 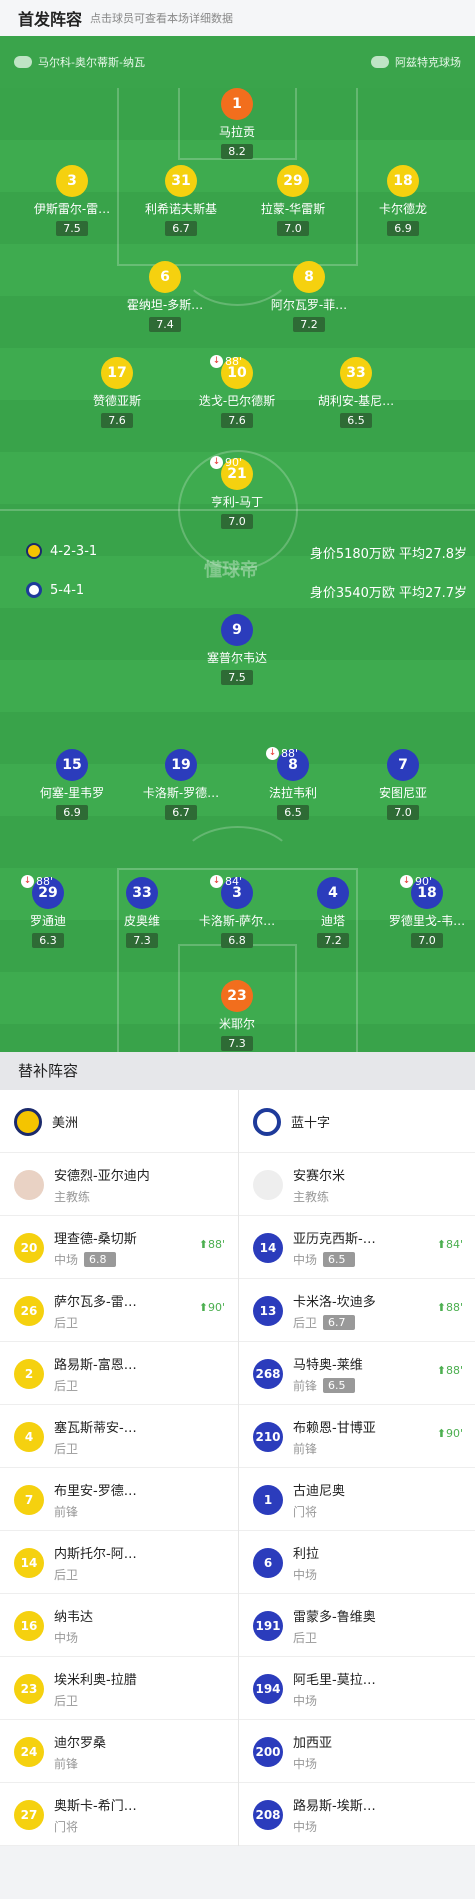 What do you see at coordinates (356, 1688) in the screenshot?
I see `away-substitute: 194 阿毛里-莫拉… 中场` at bounding box center [356, 1688].